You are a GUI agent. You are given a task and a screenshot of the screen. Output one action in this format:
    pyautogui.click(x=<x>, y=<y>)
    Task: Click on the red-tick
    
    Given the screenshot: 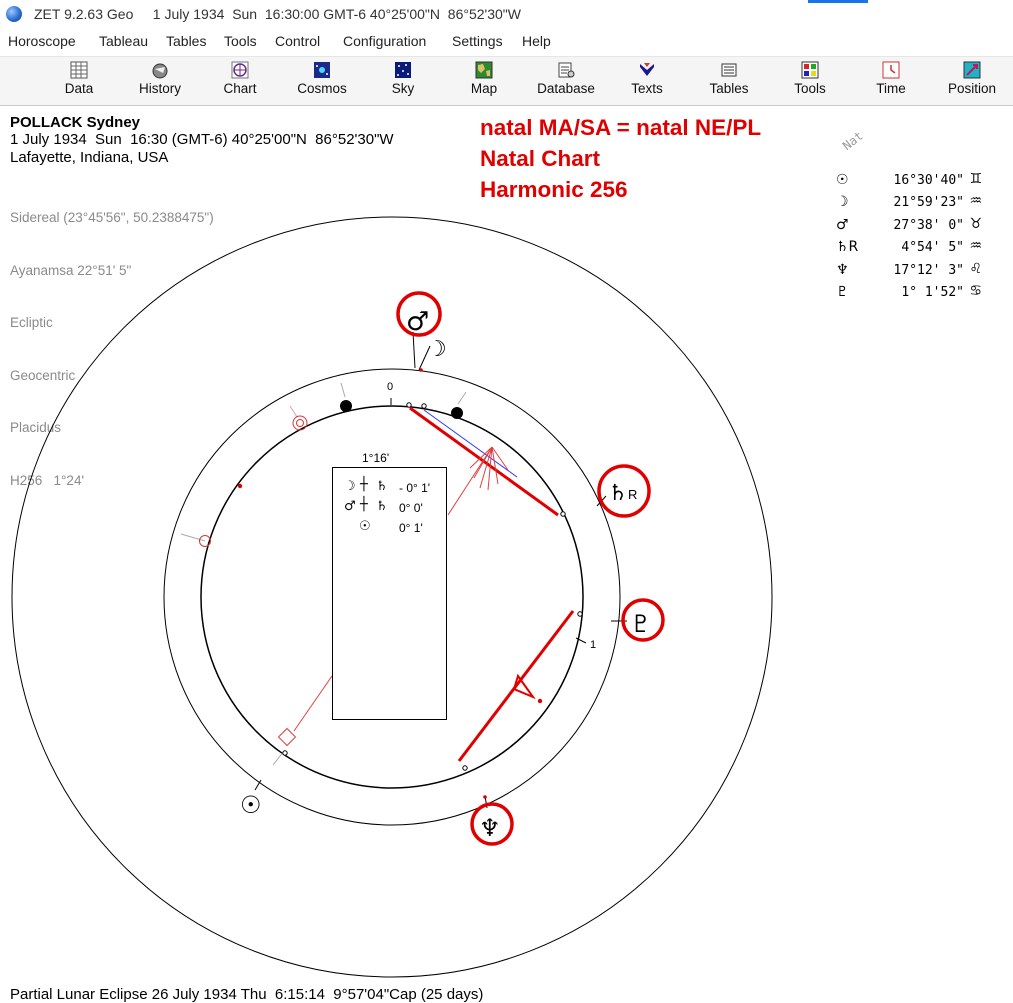 What is the action you would take?
    pyautogui.click(x=293, y=411)
    